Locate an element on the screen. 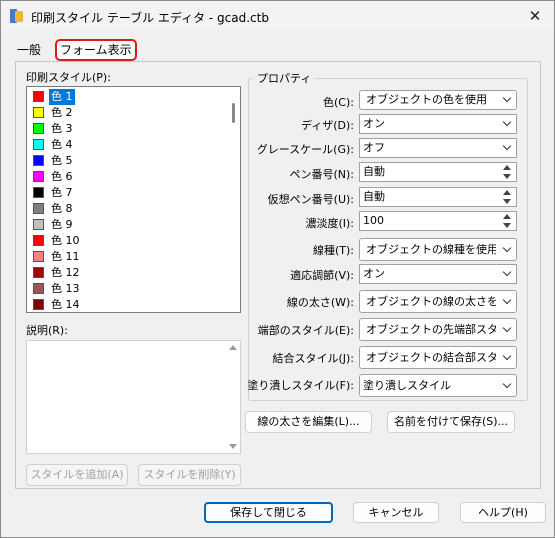  description-field is located at coordinates (133, 397).